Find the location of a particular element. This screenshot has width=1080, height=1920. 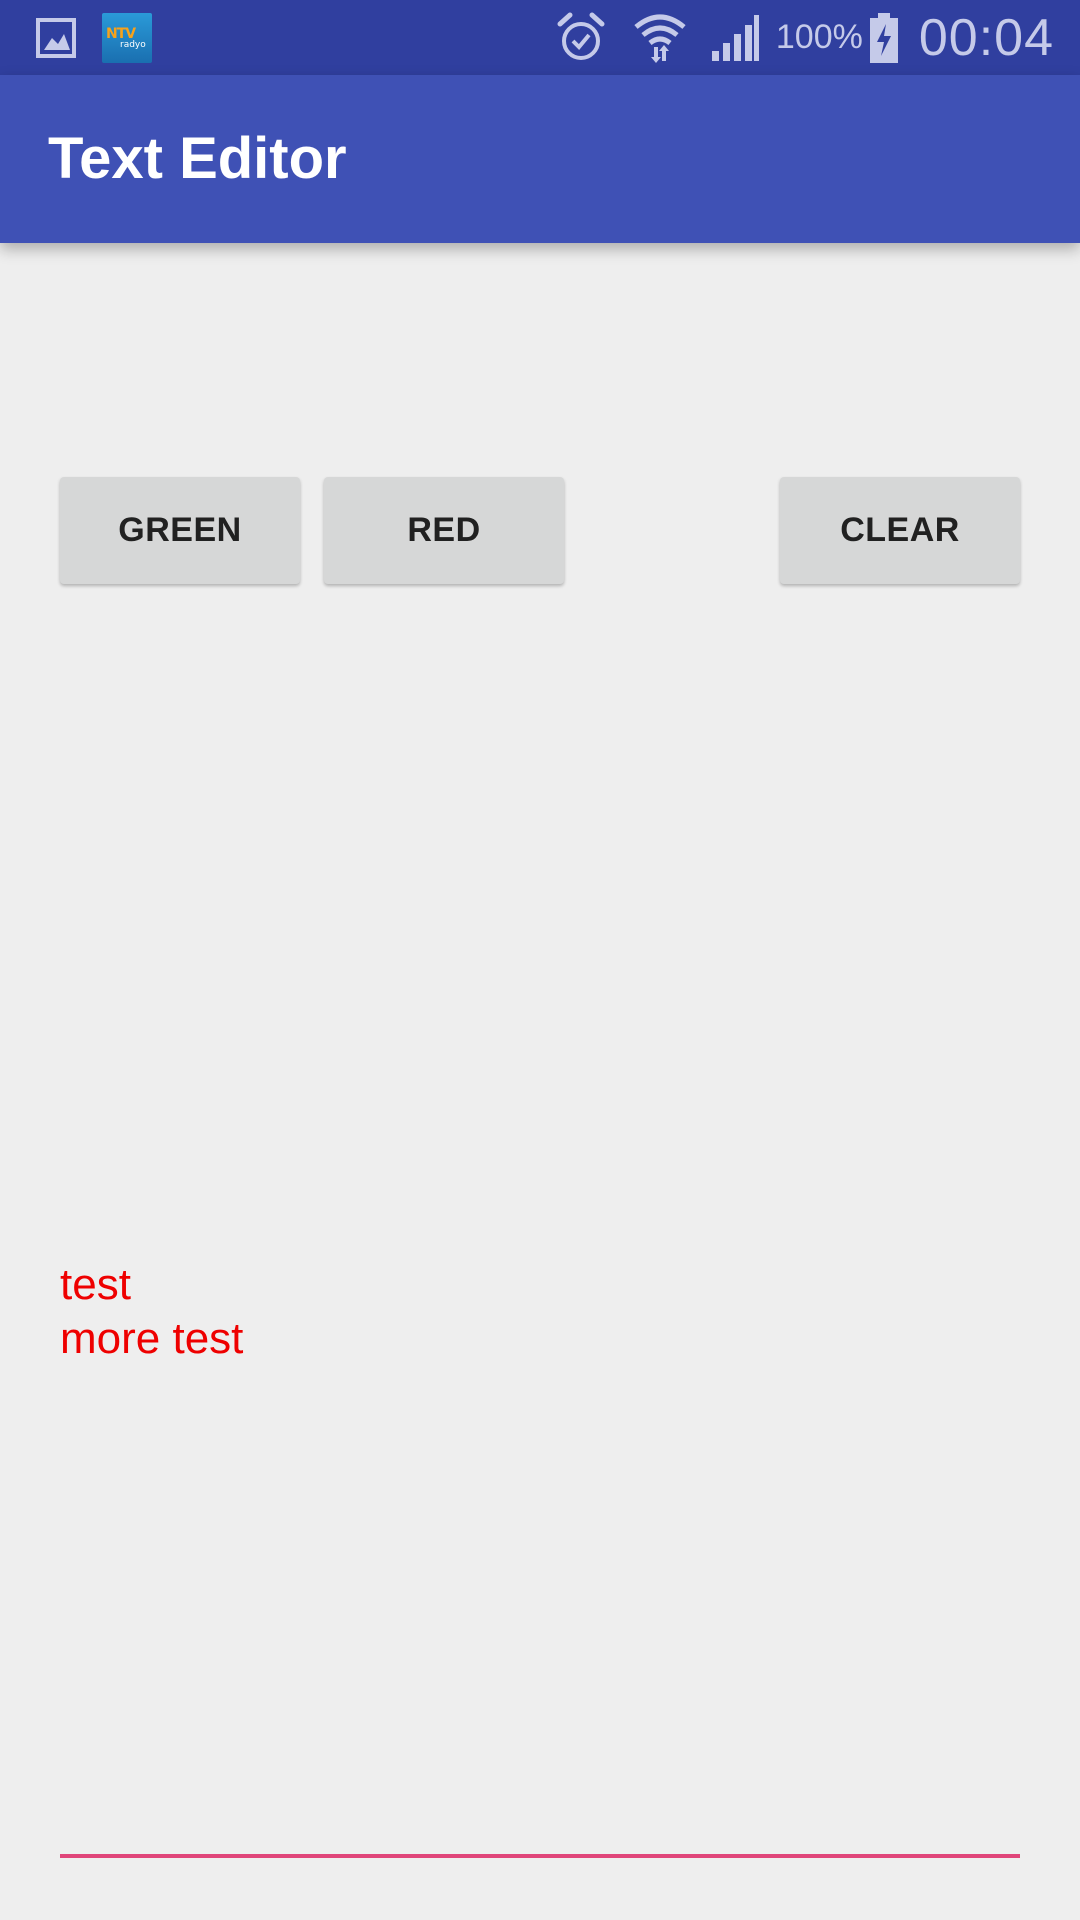

app-title: Text Editor is located at coordinates (197, 158).